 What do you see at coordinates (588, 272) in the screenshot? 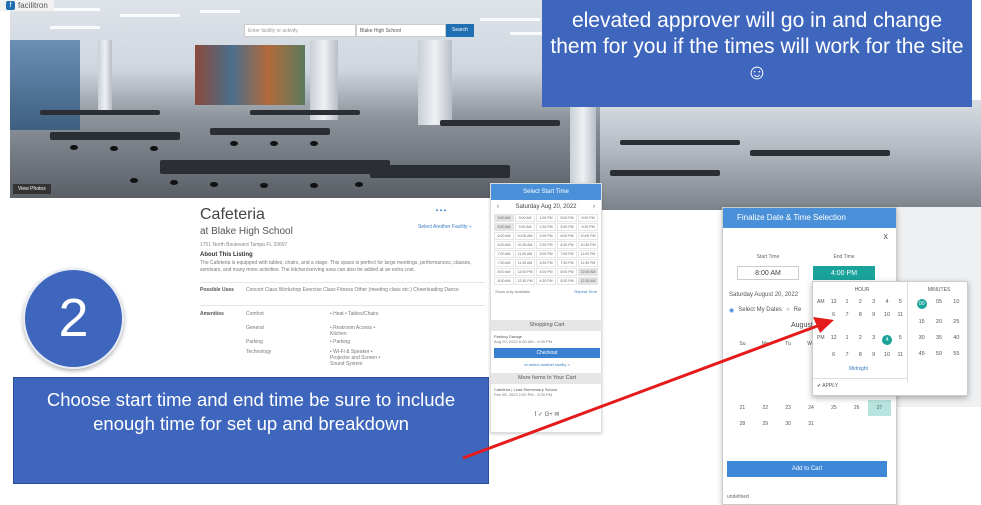
I see `time-slot: 12:00 AM` at bounding box center [588, 272].